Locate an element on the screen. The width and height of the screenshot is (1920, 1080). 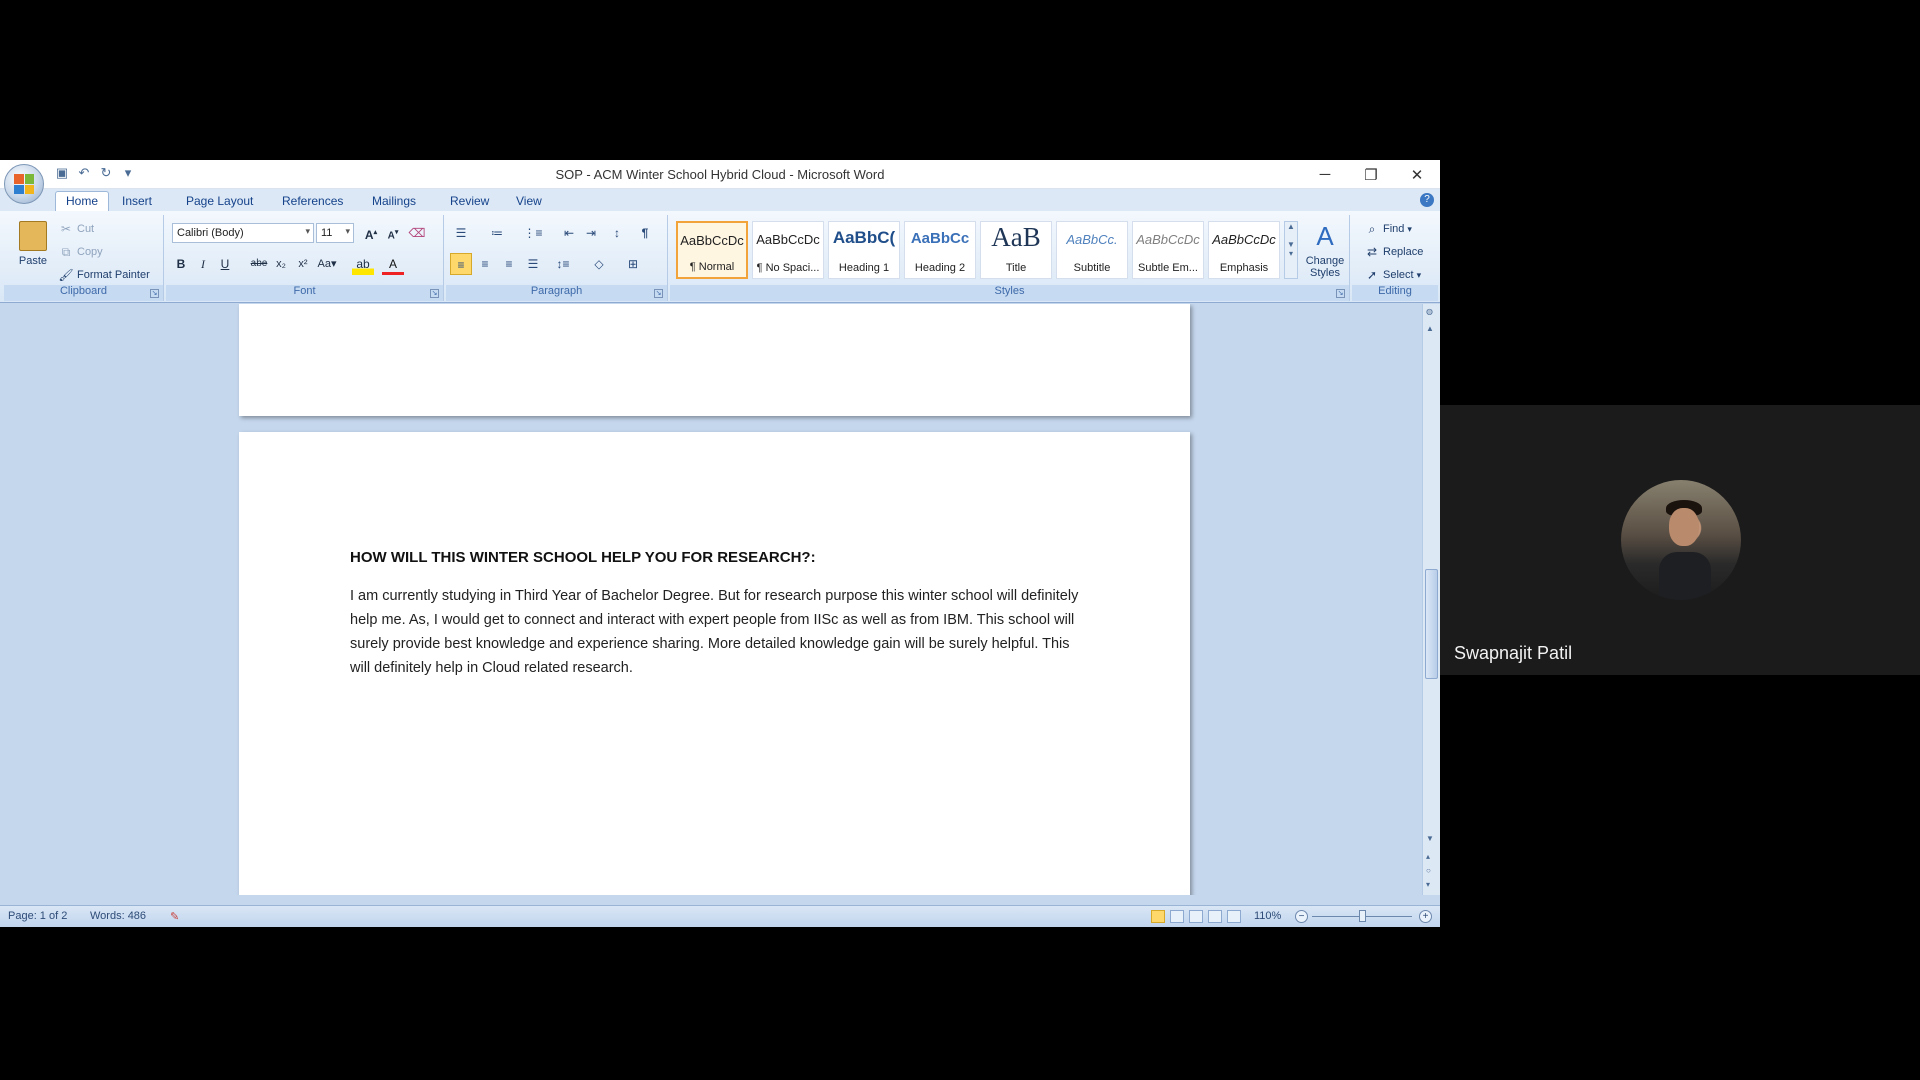
grow-font-icon: A▴ is located at coordinates (371, 233).